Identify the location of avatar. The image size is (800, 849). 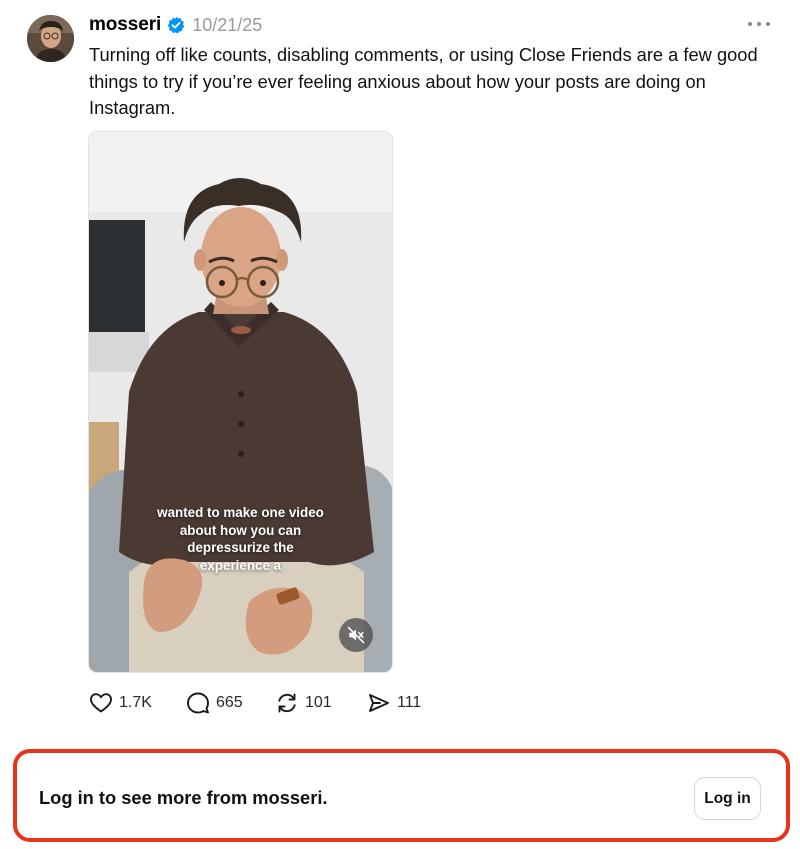
(50, 38).